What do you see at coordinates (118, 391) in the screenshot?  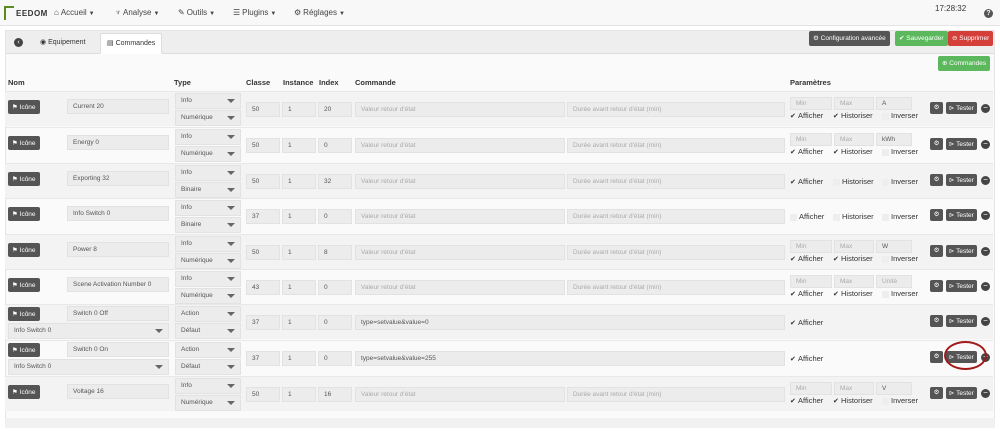 I see `command-name-input: Voltage 16` at bounding box center [118, 391].